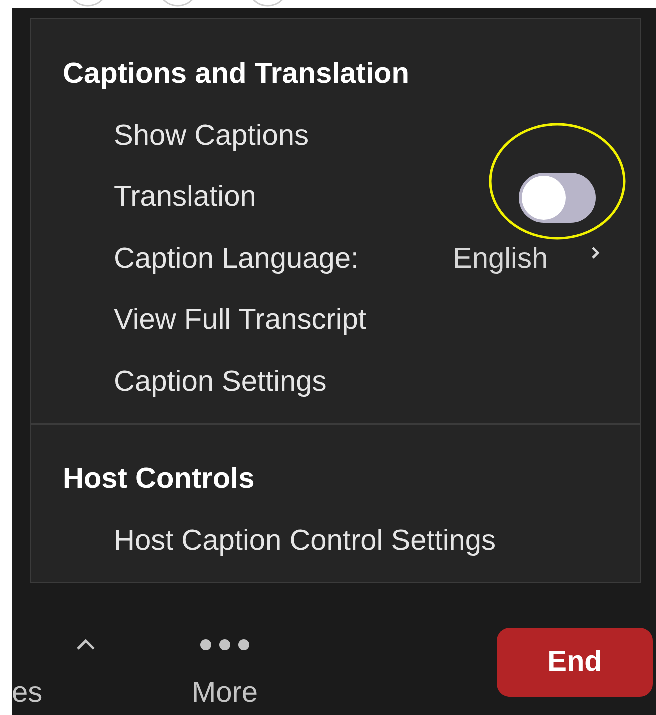  I want to click on chevron-right-icon, so click(595, 253).